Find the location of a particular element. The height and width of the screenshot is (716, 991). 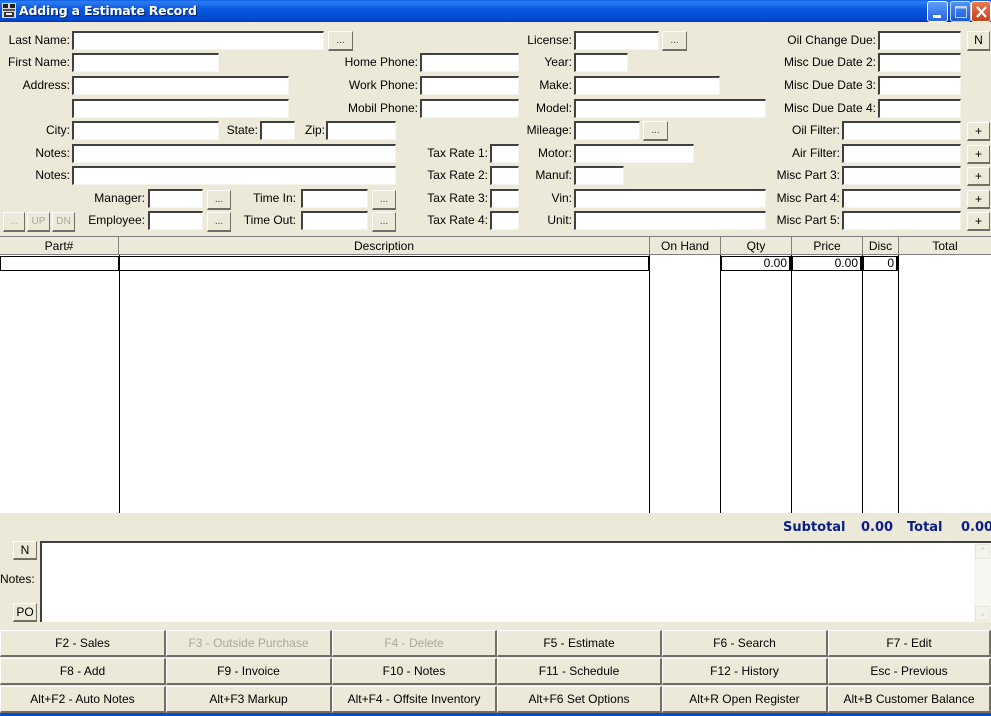

column-header-disc: Disc is located at coordinates (881, 246).